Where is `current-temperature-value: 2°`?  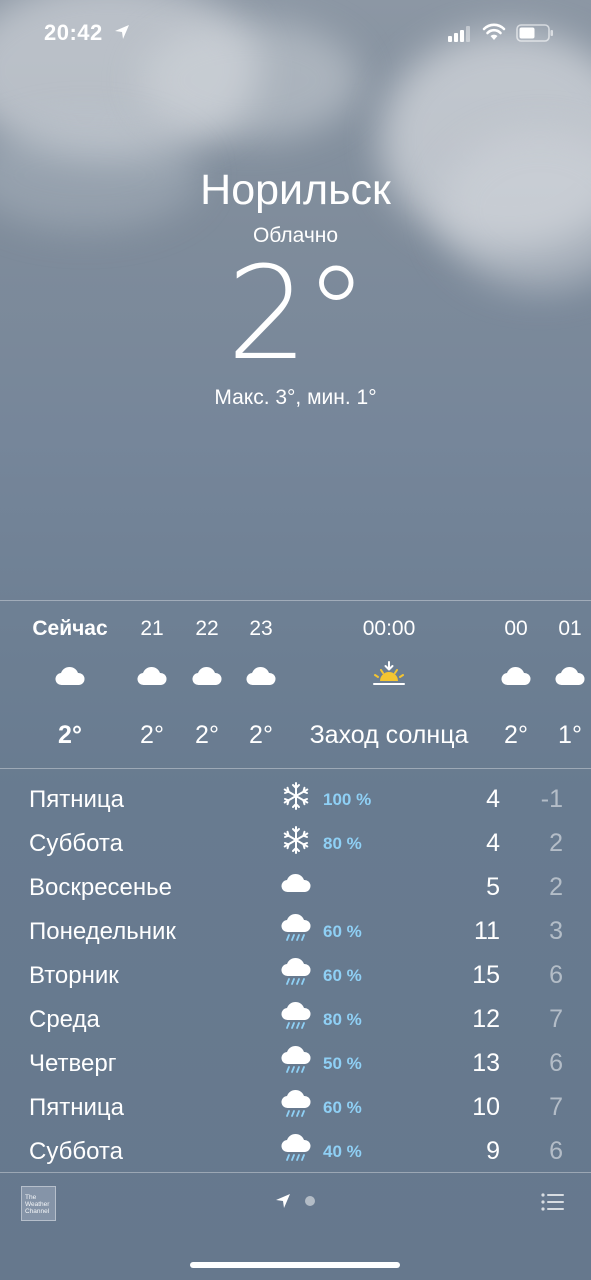
current-temperature-value: 2° is located at coordinates (297, 314).